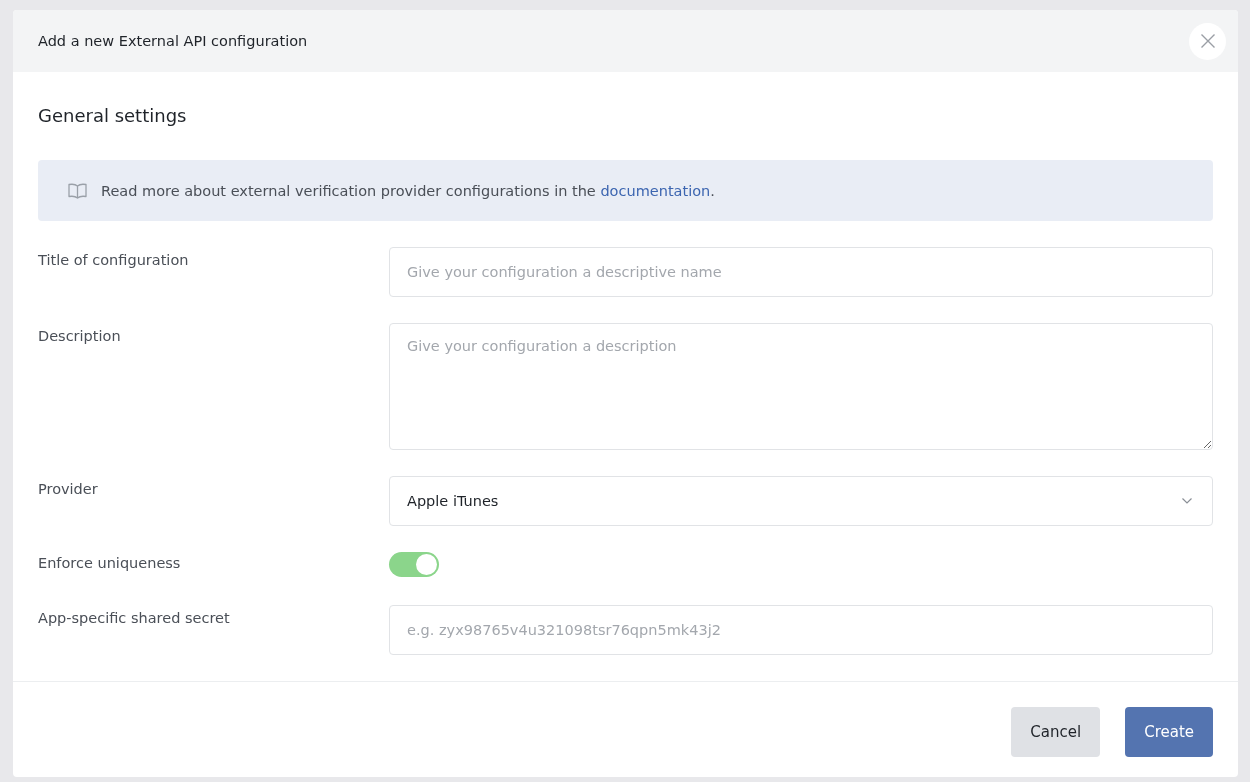 The width and height of the screenshot is (1250, 782). What do you see at coordinates (801, 272) in the screenshot?
I see `input-field: Give your configuration a descriptive name` at bounding box center [801, 272].